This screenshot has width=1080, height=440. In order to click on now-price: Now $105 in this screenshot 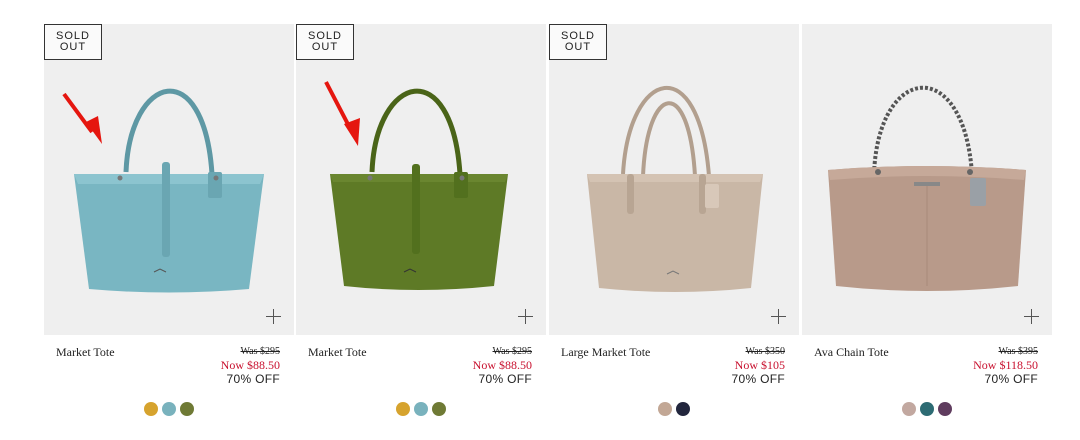, I will do `click(759, 365)`.